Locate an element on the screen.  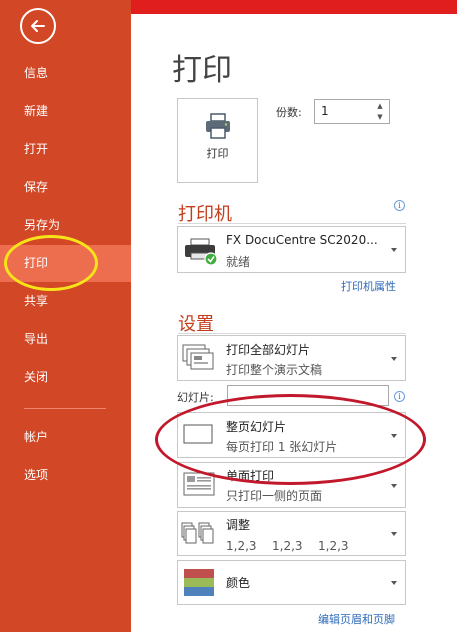
slides-info-icon: i is located at coordinates (399, 396).